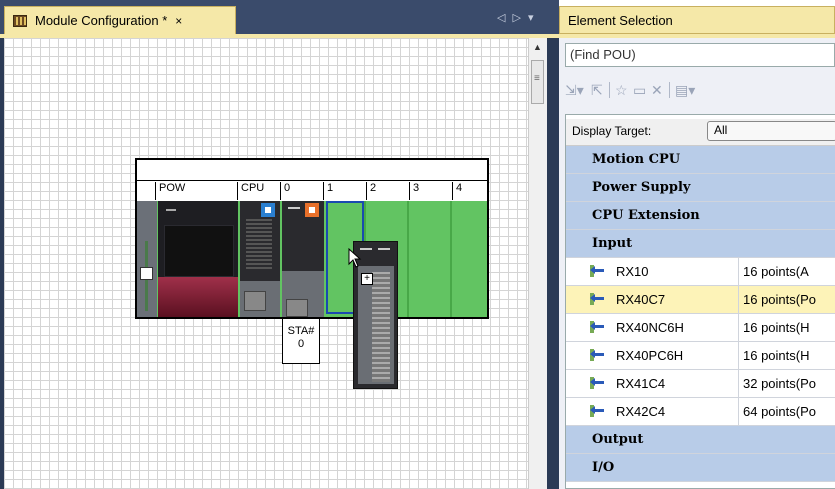 The width and height of the screenshot is (835, 489). What do you see at coordinates (21, 21) in the screenshot?
I see `module-configuration-icon` at bounding box center [21, 21].